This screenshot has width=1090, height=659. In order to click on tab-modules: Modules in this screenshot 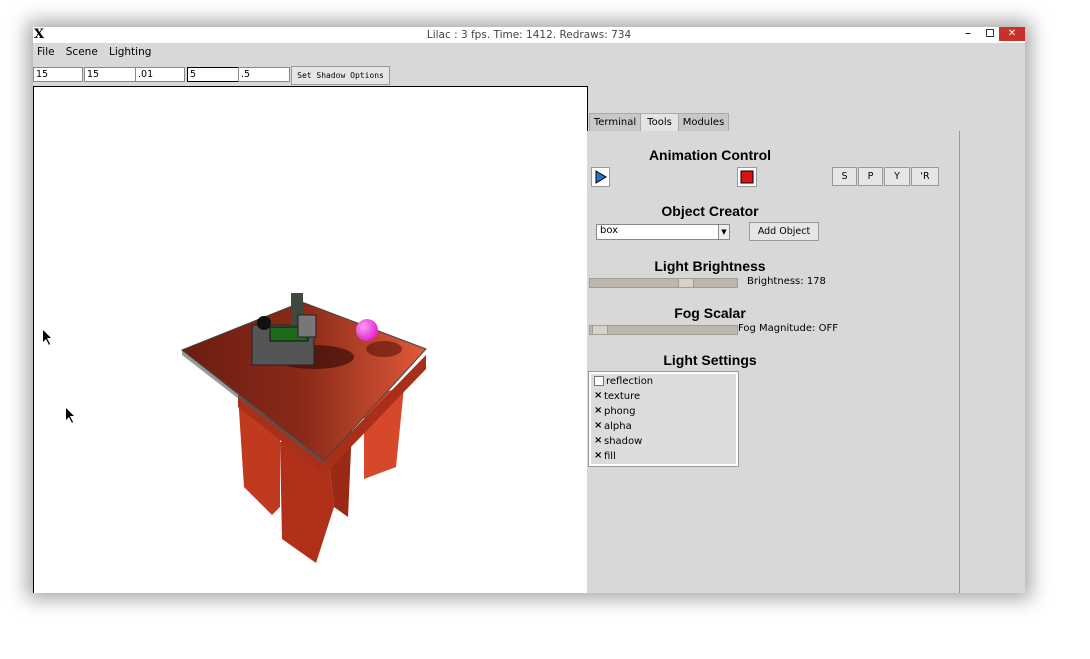, I will do `click(703, 122)`.